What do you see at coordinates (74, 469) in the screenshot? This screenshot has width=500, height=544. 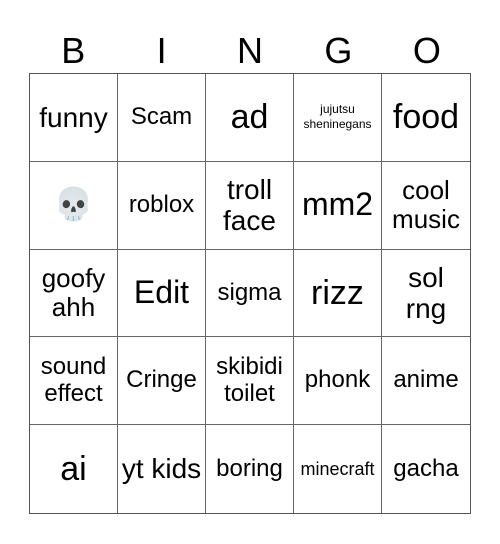 I see `bingo-cell: ai` at bounding box center [74, 469].